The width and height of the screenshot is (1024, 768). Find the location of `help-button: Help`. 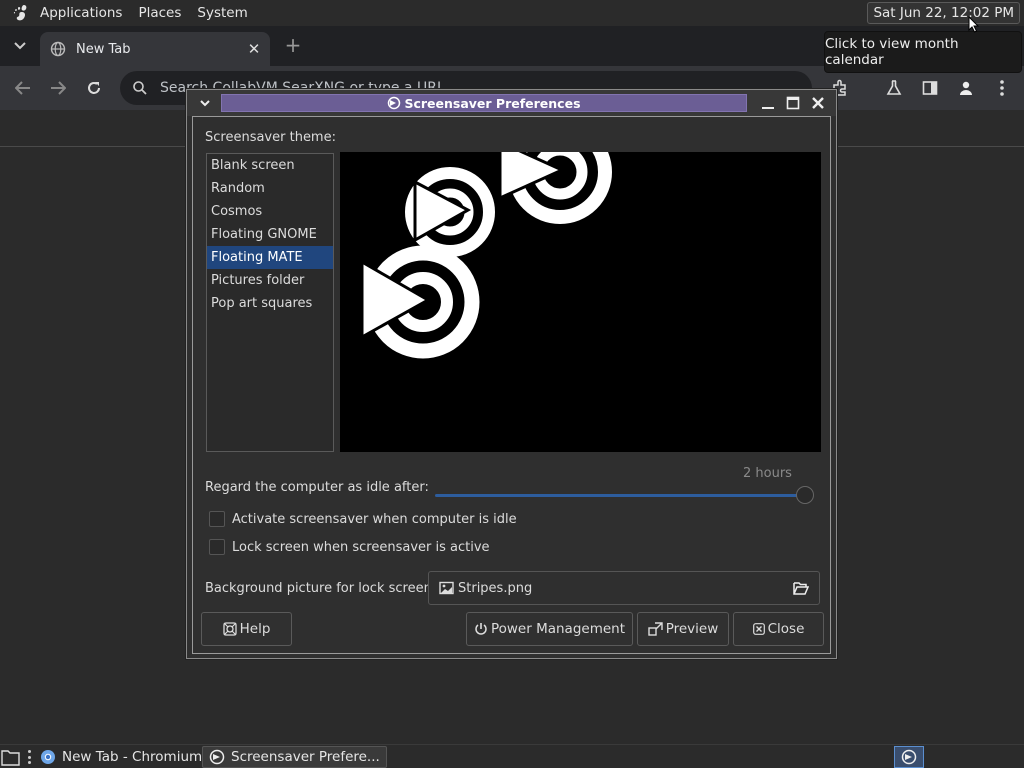

help-button: Help is located at coordinates (246, 629).